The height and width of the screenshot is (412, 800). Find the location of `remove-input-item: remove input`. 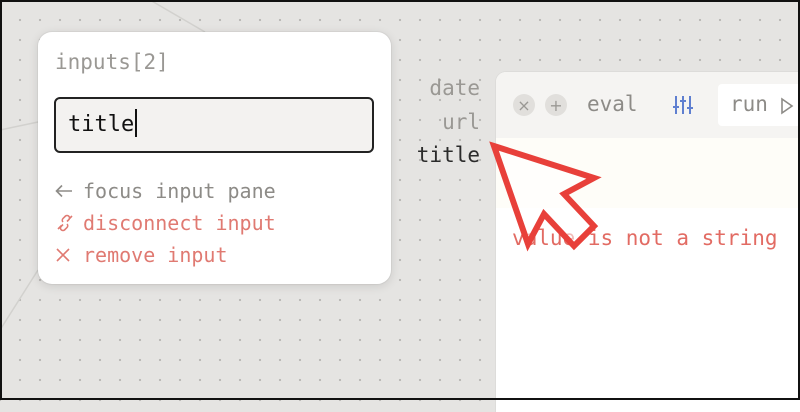

remove-input-item: remove input is located at coordinates (165, 255).